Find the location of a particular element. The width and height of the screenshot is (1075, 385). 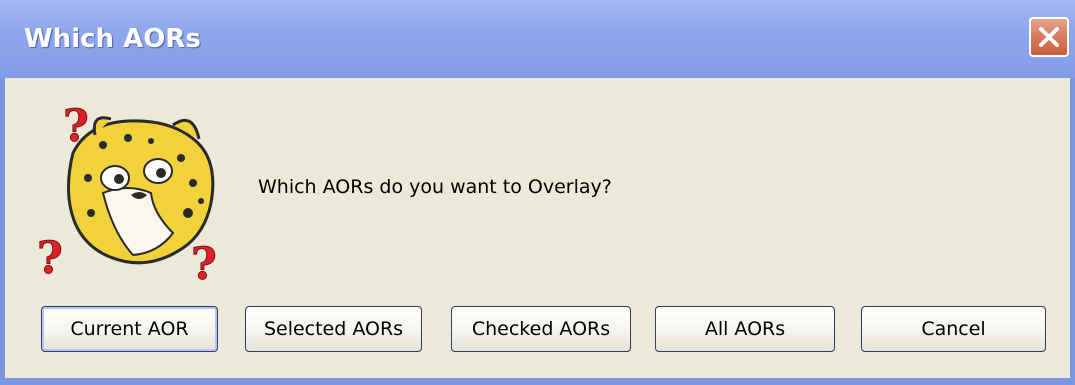

close-button is located at coordinates (1049, 37).